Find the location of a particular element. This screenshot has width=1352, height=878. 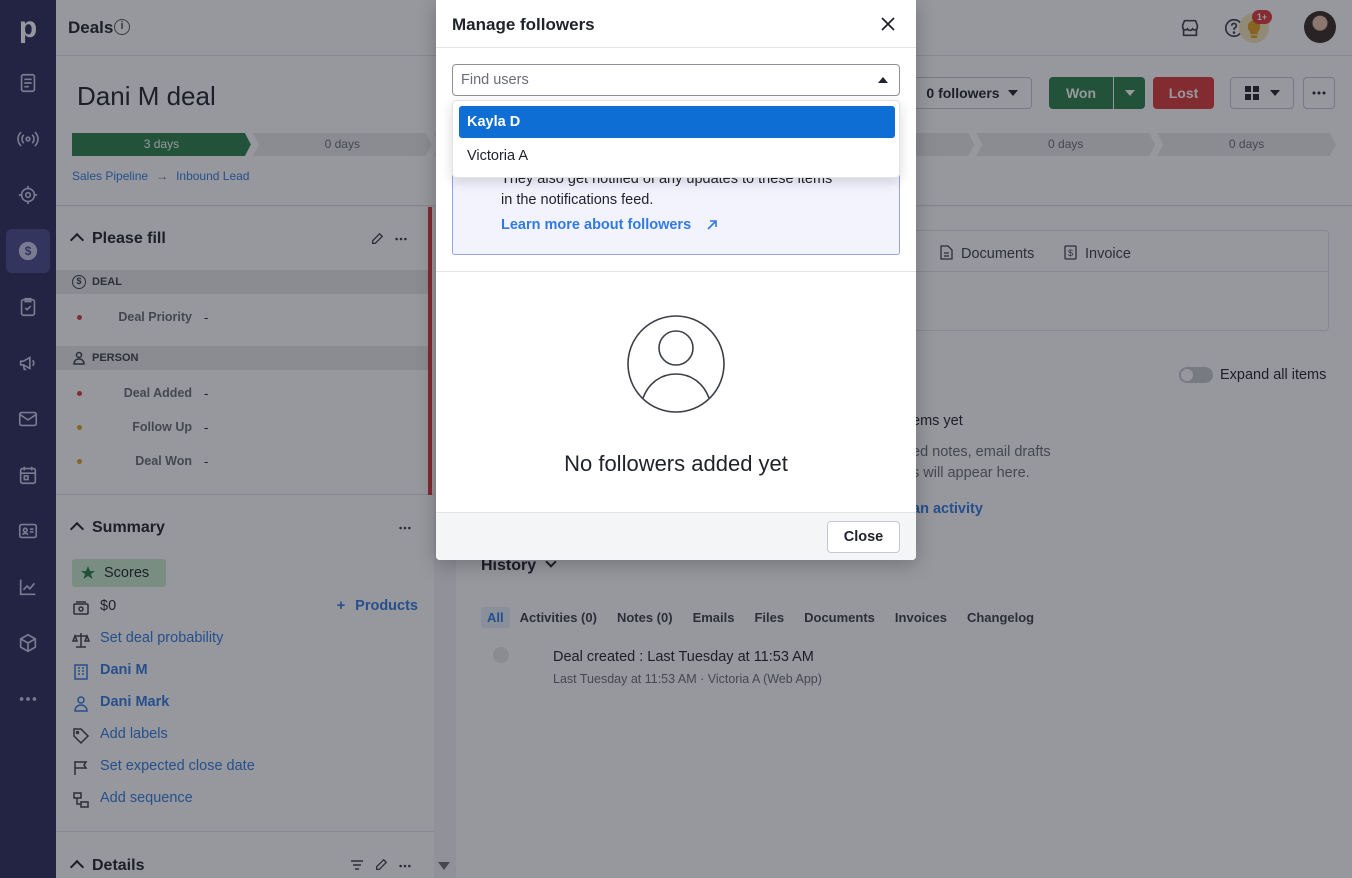

user-option-kayla: Kayla D is located at coordinates (677, 122).